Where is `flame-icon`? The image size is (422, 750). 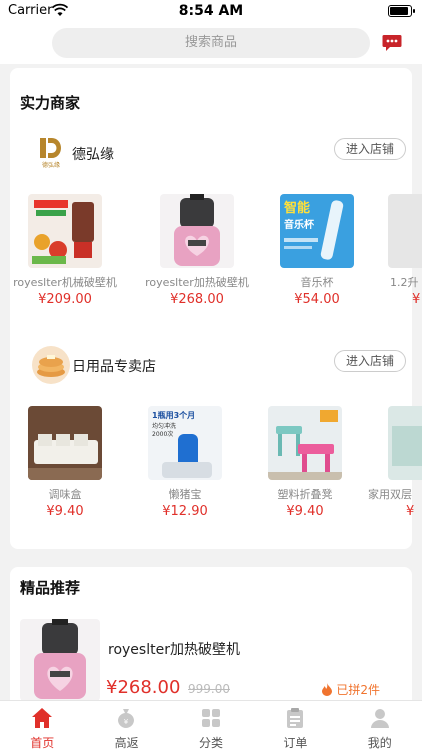
flame-icon is located at coordinates (326, 689).